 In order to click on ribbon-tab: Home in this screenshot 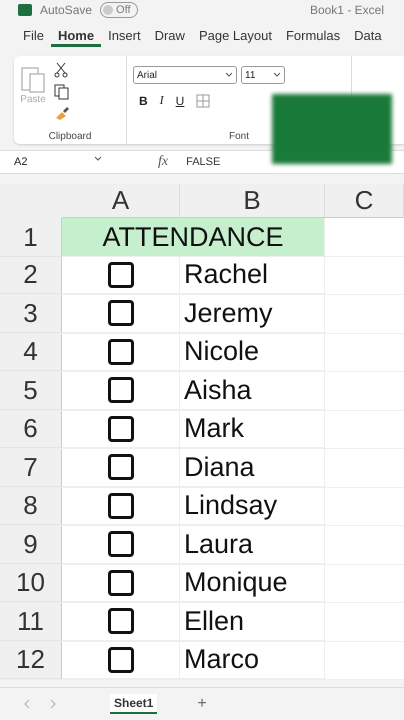, I will do `click(76, 36)`.